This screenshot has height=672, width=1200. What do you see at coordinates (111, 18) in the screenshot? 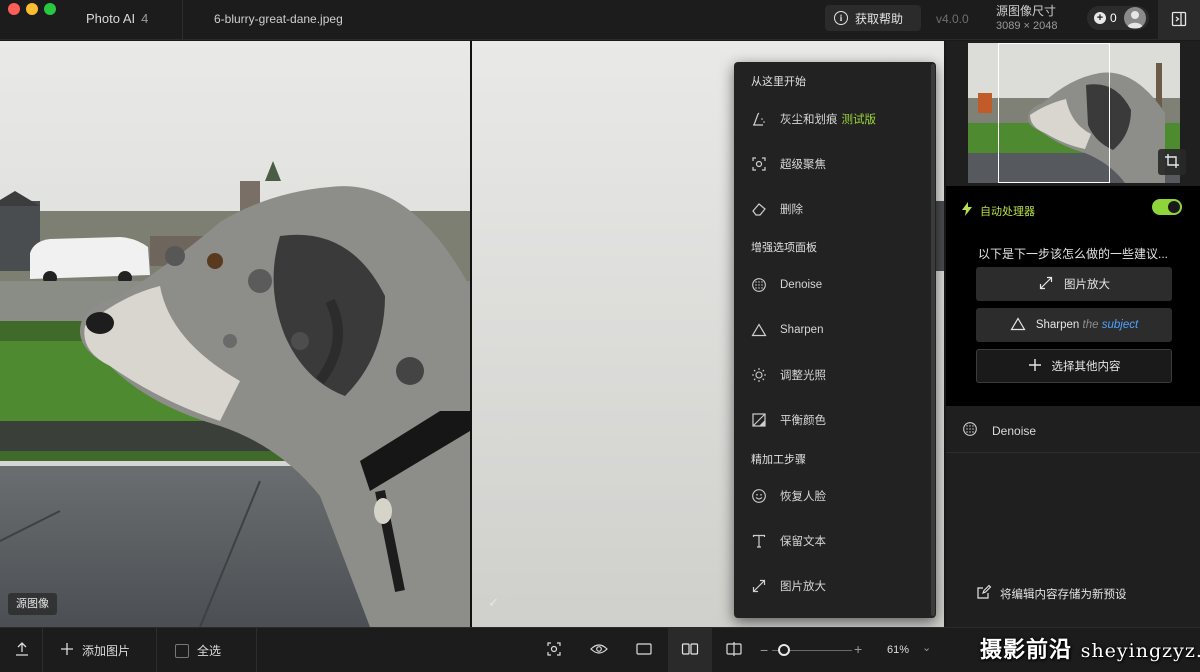
I see `app-name: Photo AI` at bounding box center [111, 18].